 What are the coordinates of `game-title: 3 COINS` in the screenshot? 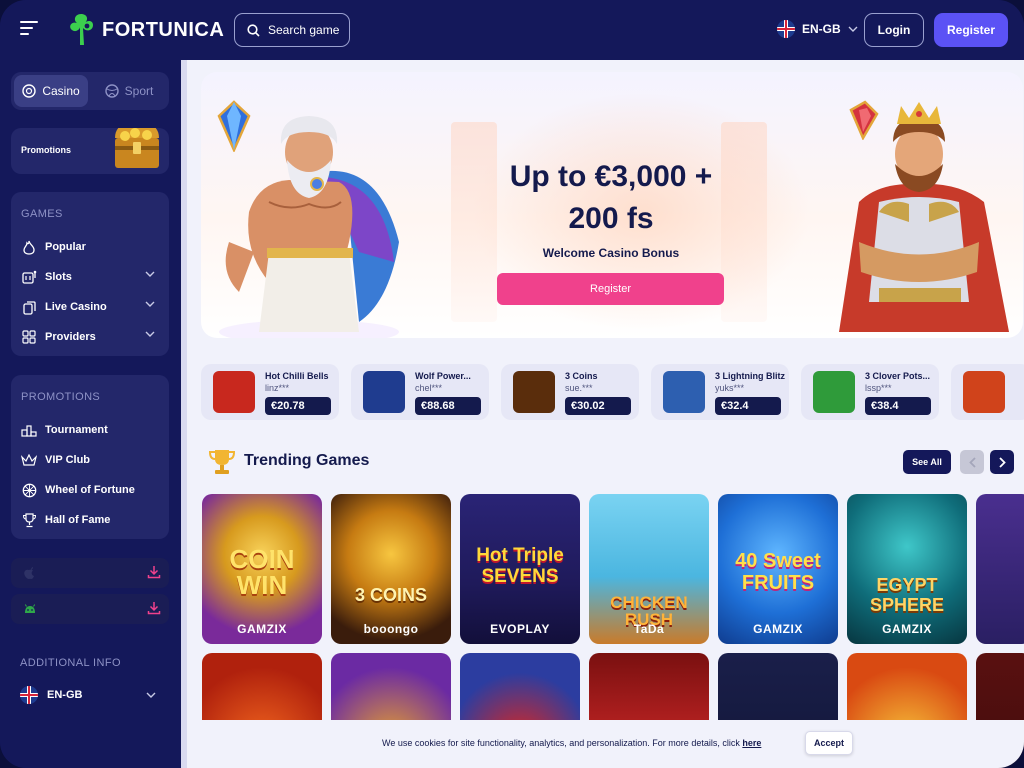 It's located at (391, 595).